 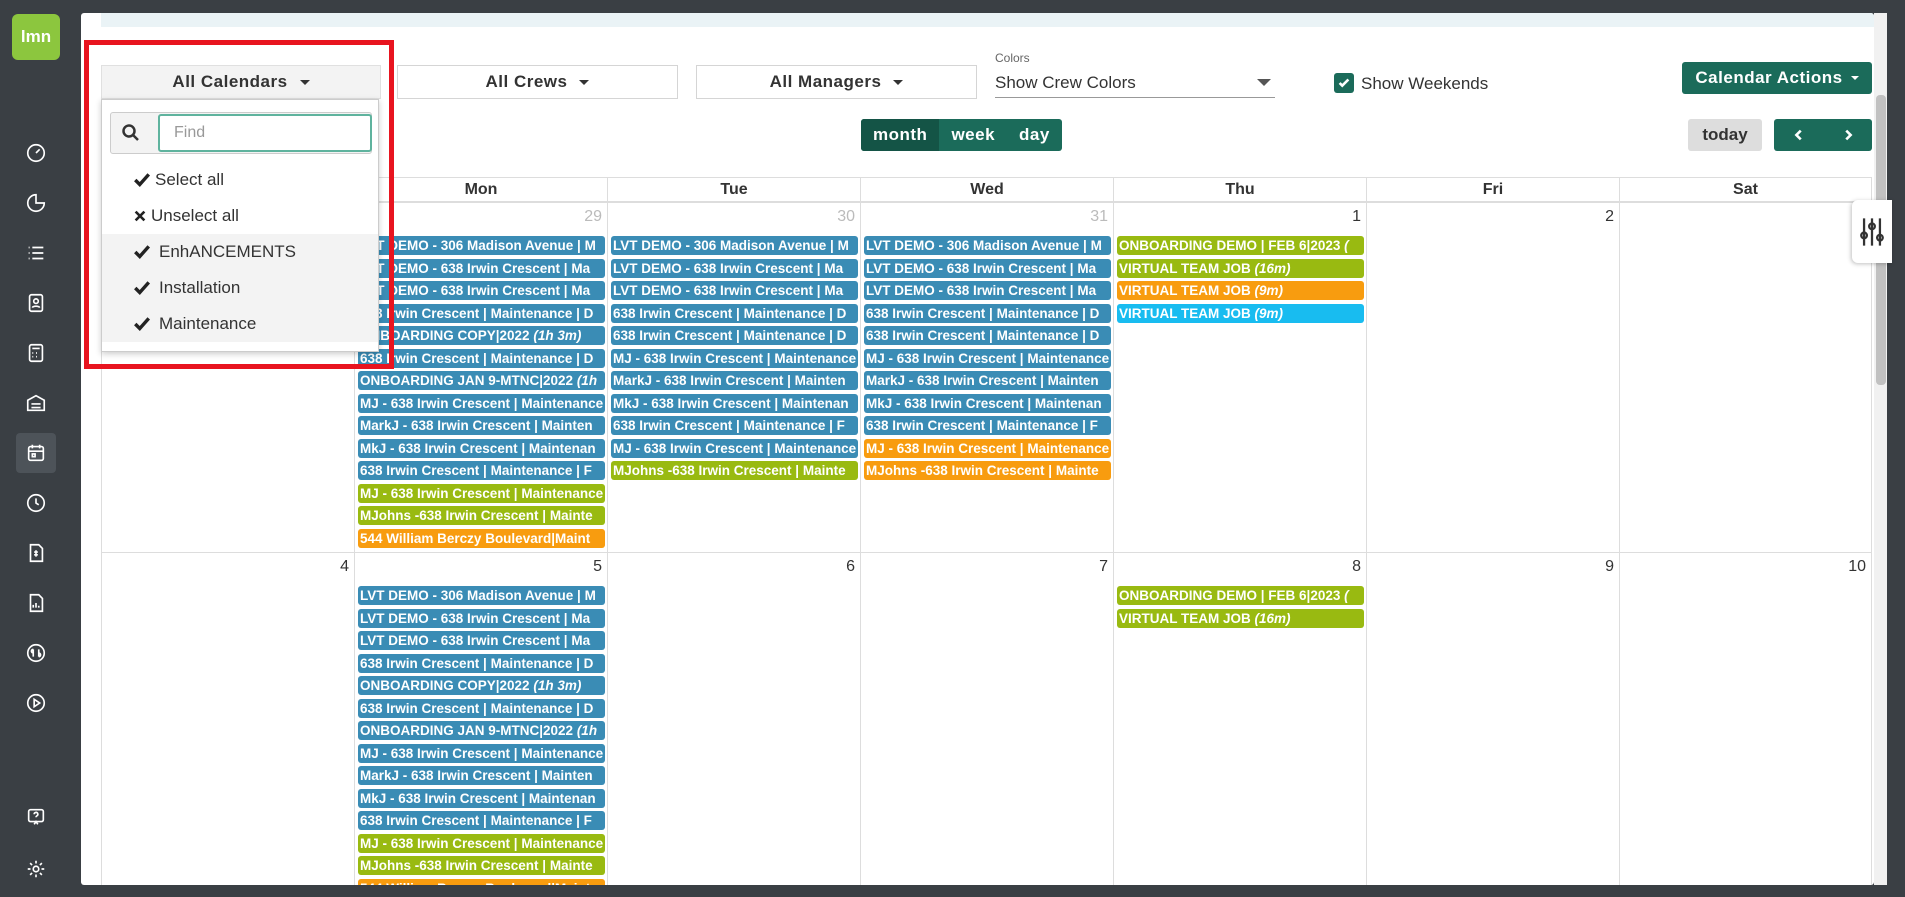 I want to click on show-weekends-label: Show Weekends, so click(x=1424, y=84).